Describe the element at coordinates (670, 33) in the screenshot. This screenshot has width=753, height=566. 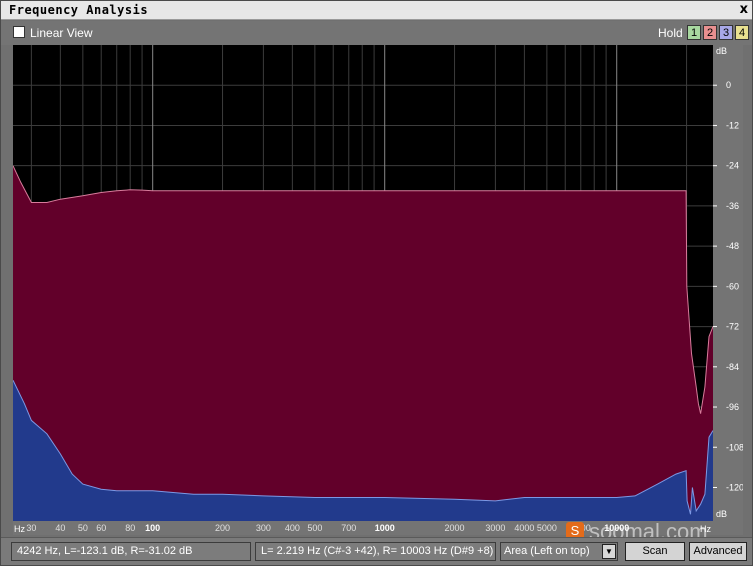
I see `hold-label: Hold` at that location.